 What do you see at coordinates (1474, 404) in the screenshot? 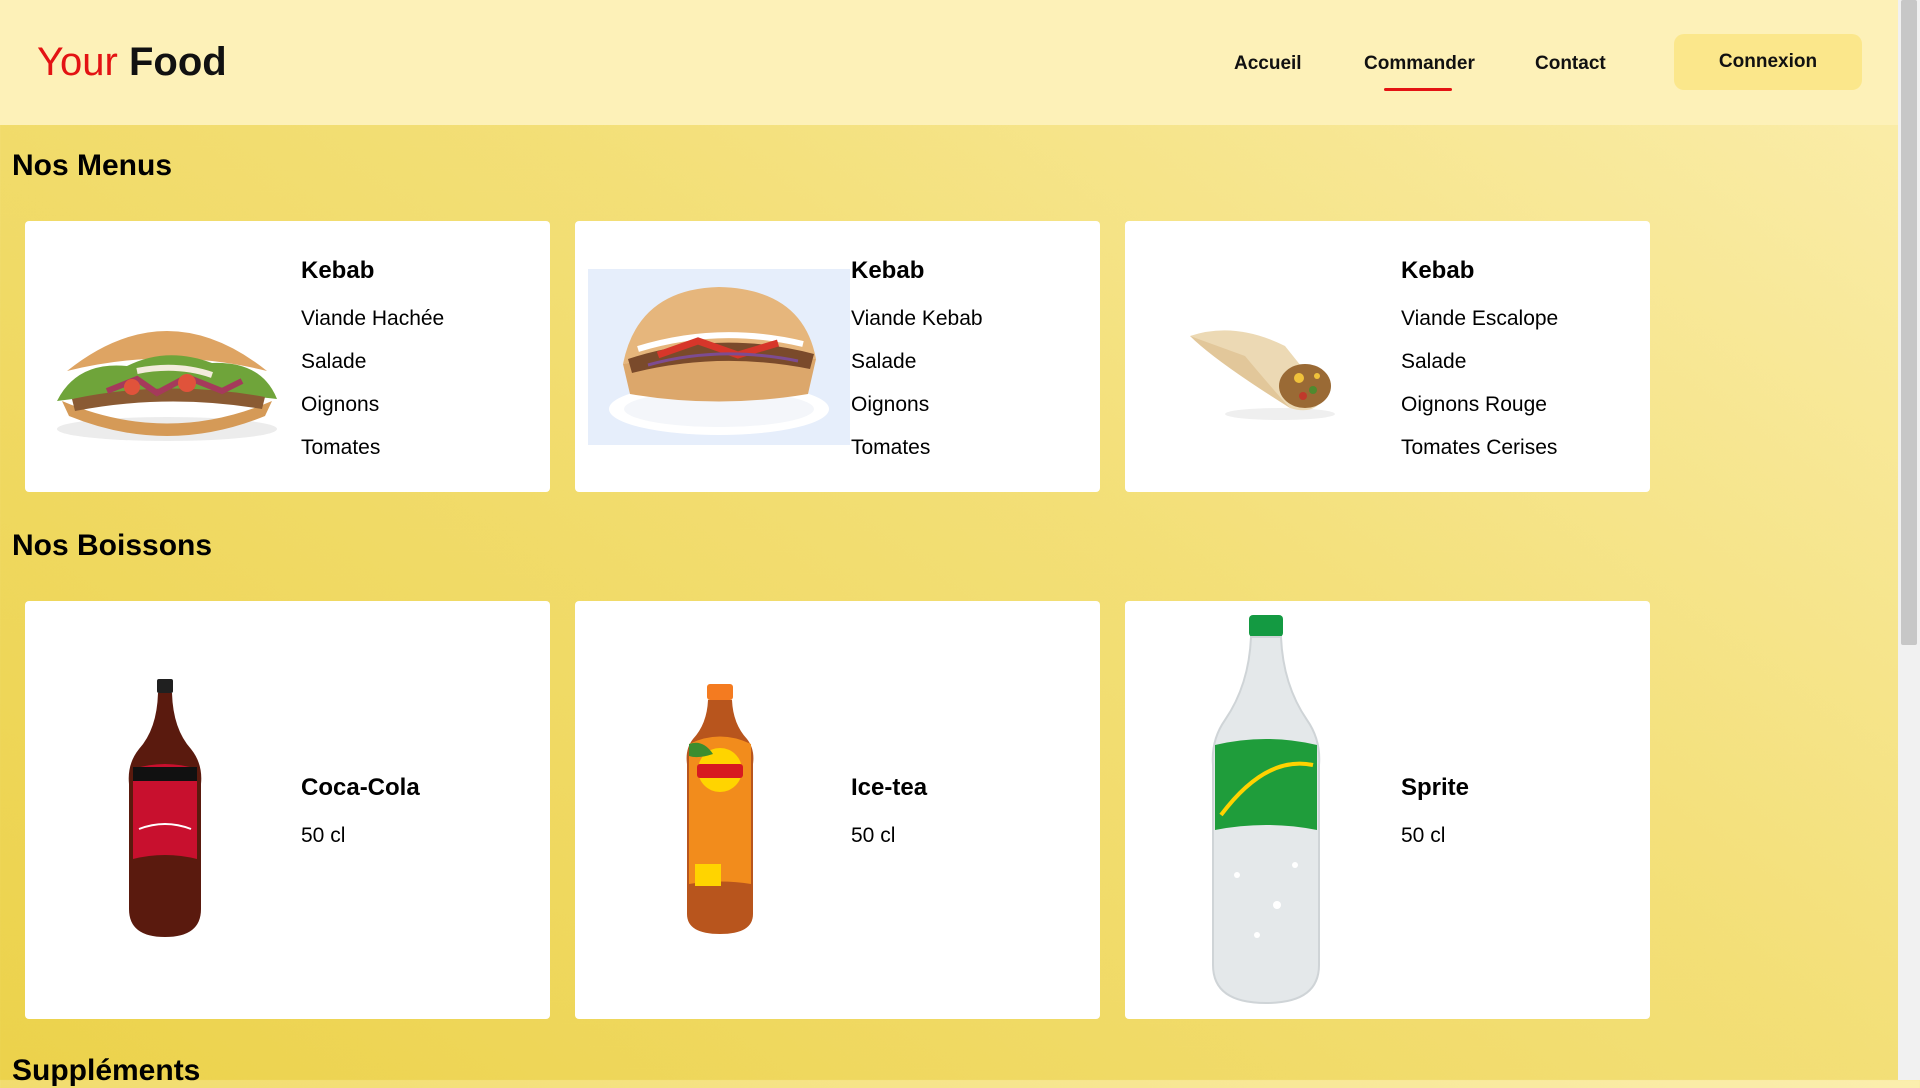
I see `menu-ingredient: Oignons Rouge` at bounding box center [1474, 404].